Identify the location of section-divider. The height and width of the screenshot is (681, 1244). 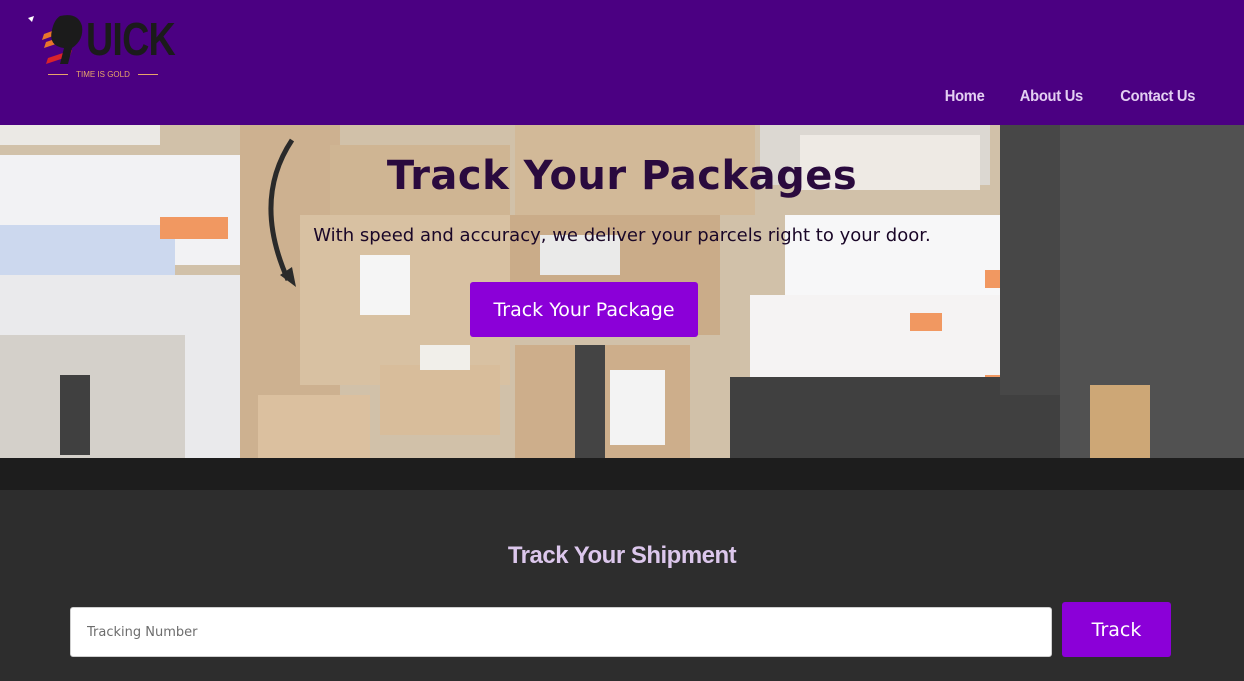
(622, 474).